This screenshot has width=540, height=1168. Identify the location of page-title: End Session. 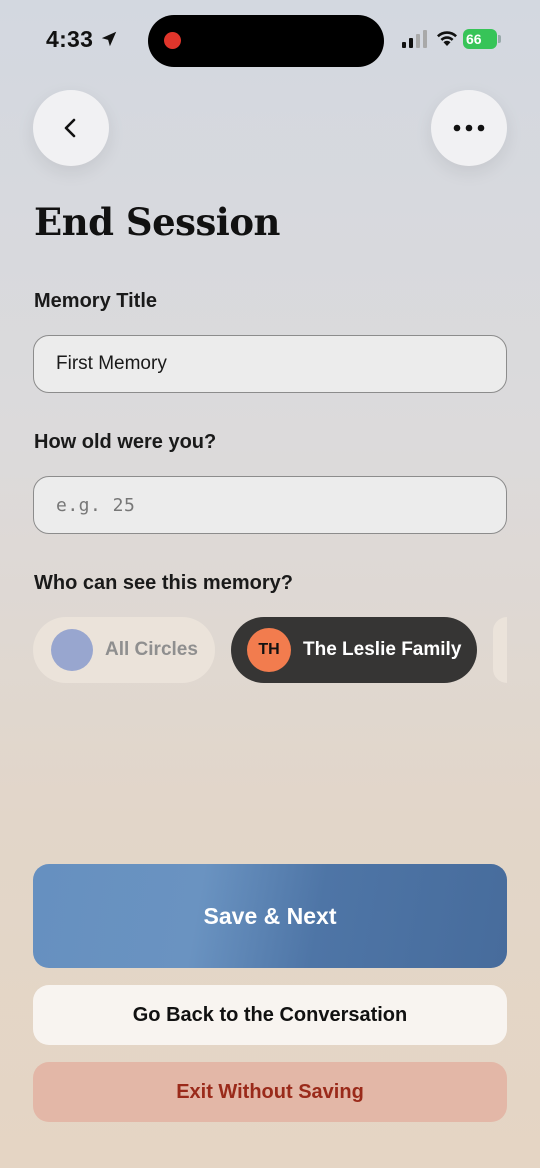
(157, 222).